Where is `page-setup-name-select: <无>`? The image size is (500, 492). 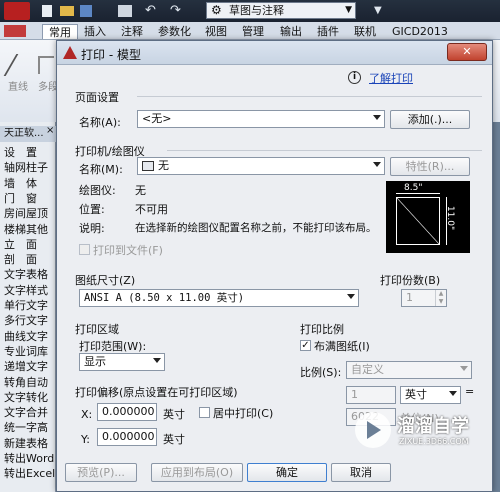 page-setup-name-select: <无> is located at coordinates (261, 119).